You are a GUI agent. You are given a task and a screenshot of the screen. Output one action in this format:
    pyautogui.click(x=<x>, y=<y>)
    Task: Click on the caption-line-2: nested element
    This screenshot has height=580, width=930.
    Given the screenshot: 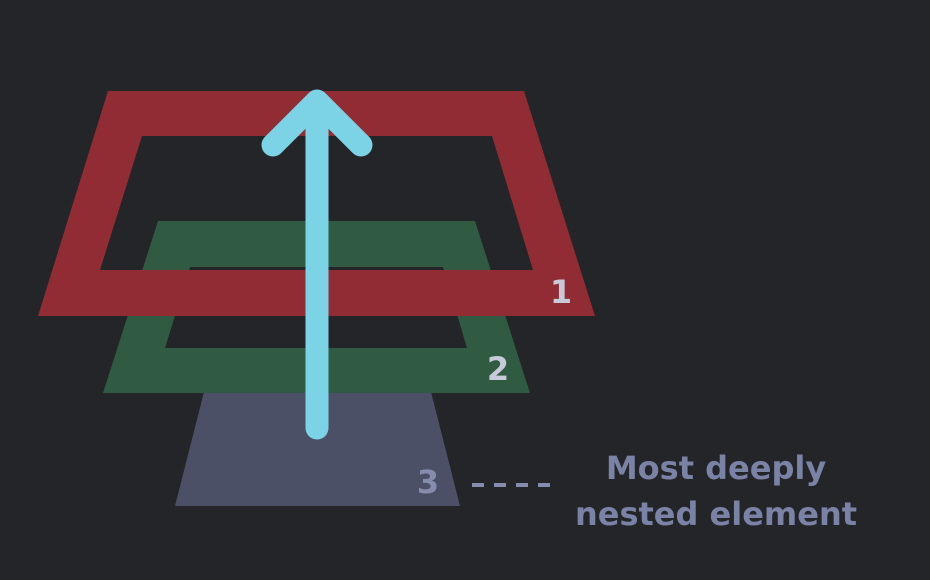 What is the action you would take?
    pyautogui.click(x=716, y=514)
    